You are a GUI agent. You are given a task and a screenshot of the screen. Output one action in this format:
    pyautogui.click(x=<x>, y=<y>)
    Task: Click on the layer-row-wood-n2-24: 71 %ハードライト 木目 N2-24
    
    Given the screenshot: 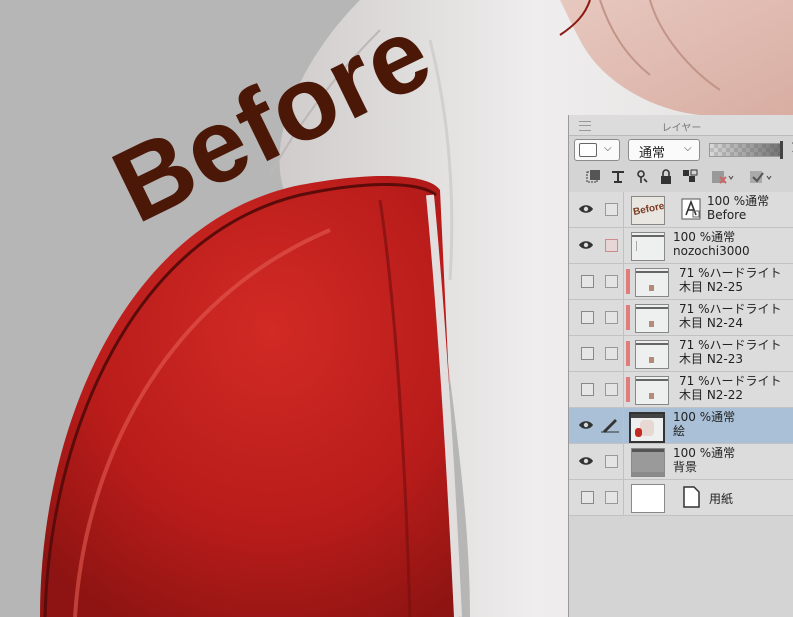 What is the action you would take?
    pyautogui.click(x=681, y=318)
    